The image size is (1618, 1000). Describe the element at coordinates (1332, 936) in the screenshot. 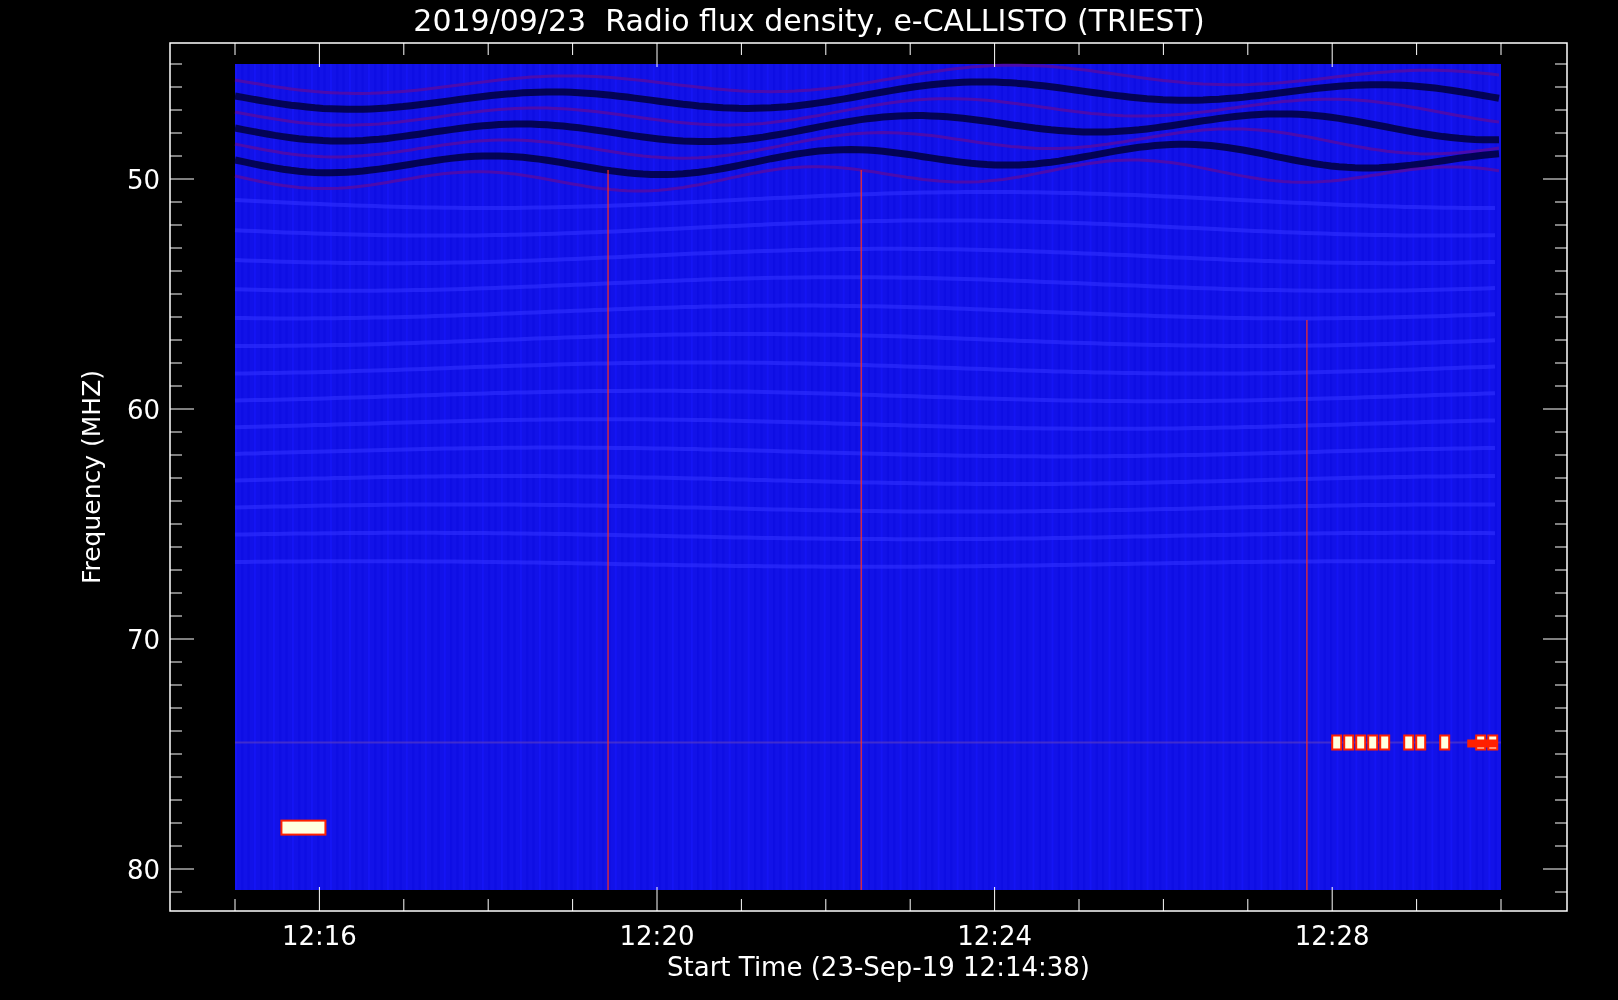

I see `x-tick-label: 12:28` at that location.